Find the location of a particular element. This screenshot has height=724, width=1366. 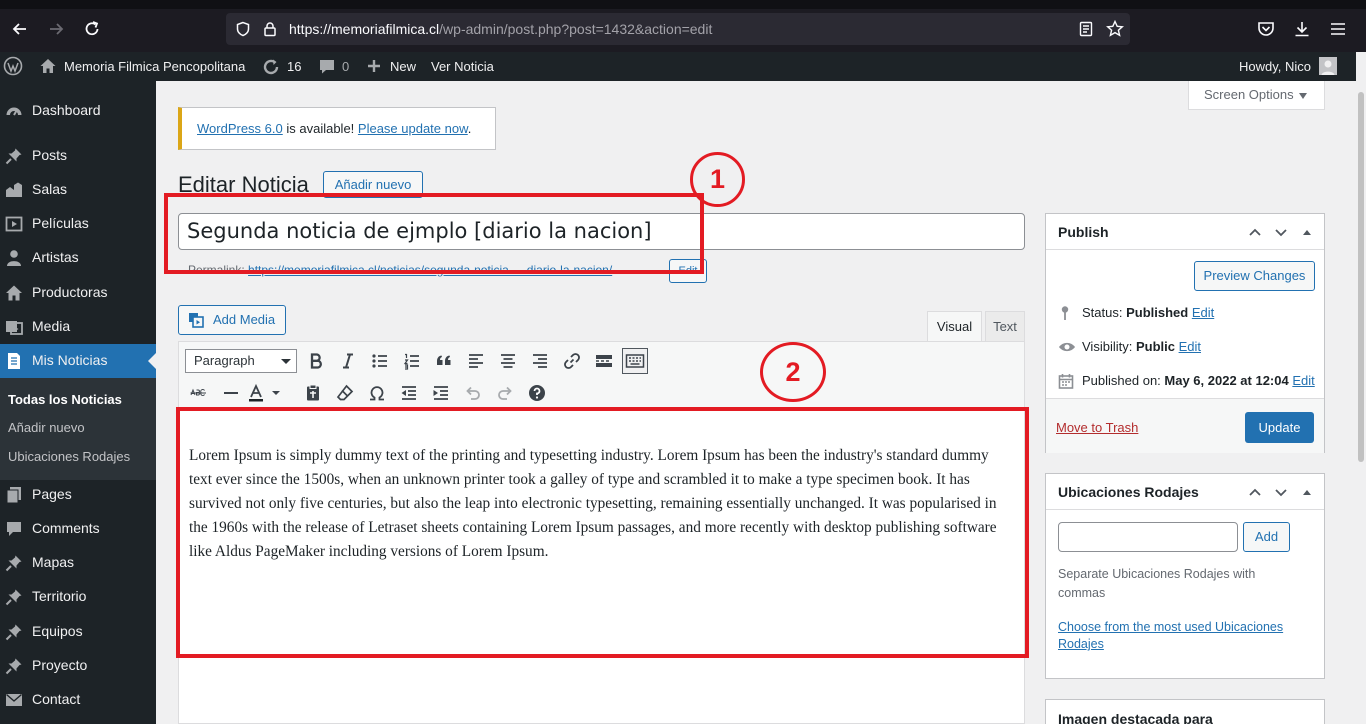

ubicaciones-tag-input is located at coordinates (1148, 537).